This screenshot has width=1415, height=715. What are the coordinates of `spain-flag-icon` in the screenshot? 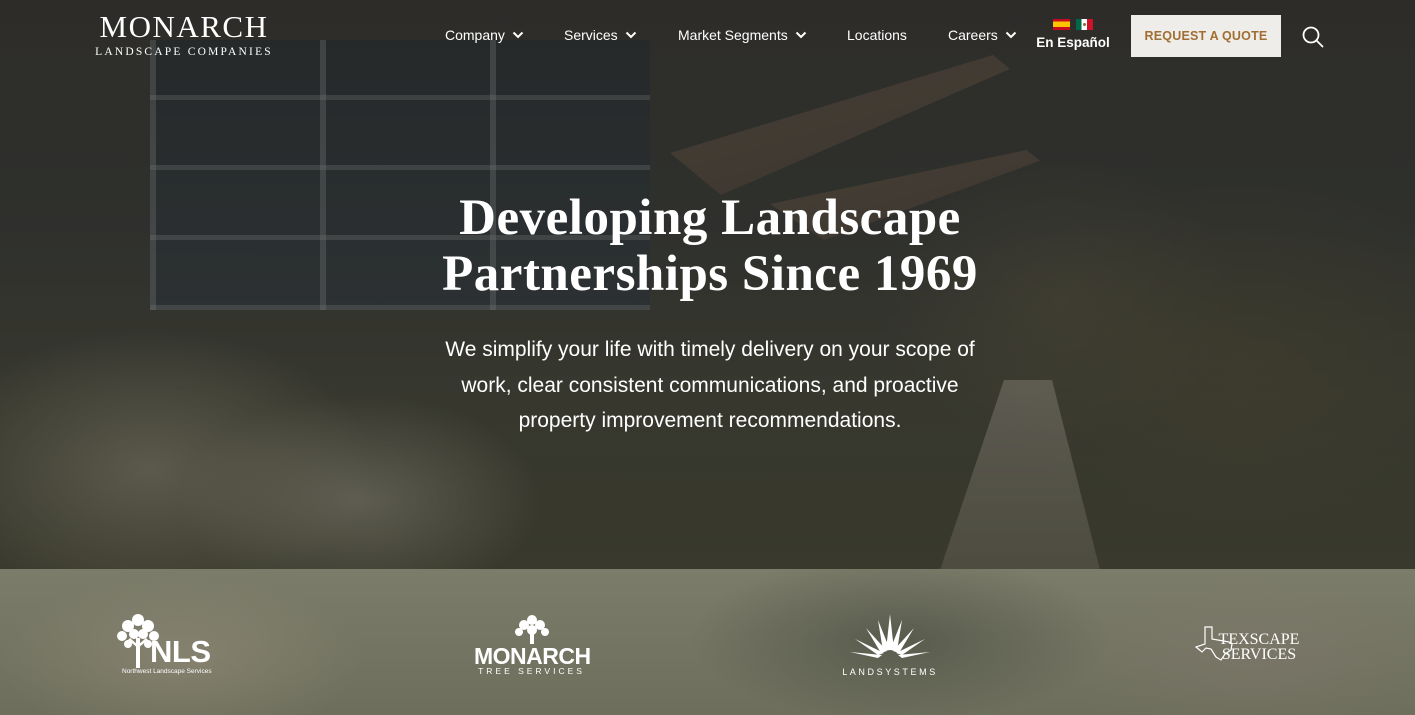 It's located at (1061, 24).